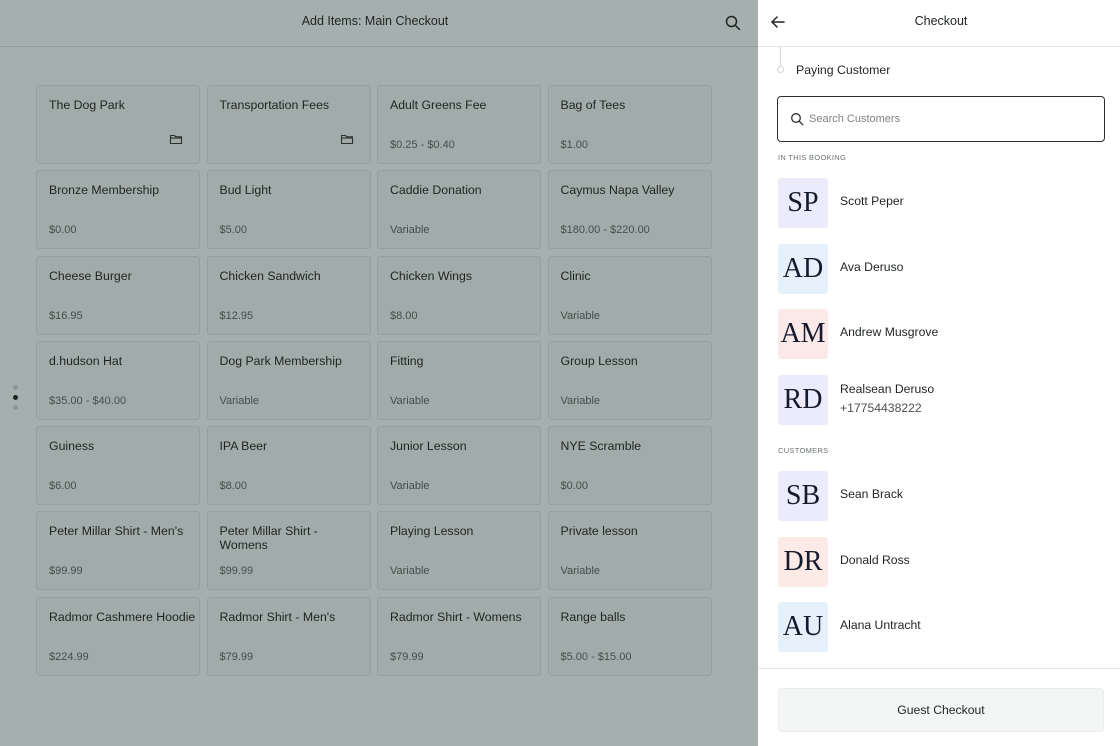  What do you see at coordinates (69, 656) in the screenshot?
I see `item-price: $224.99` at bounding box center [69, 656].